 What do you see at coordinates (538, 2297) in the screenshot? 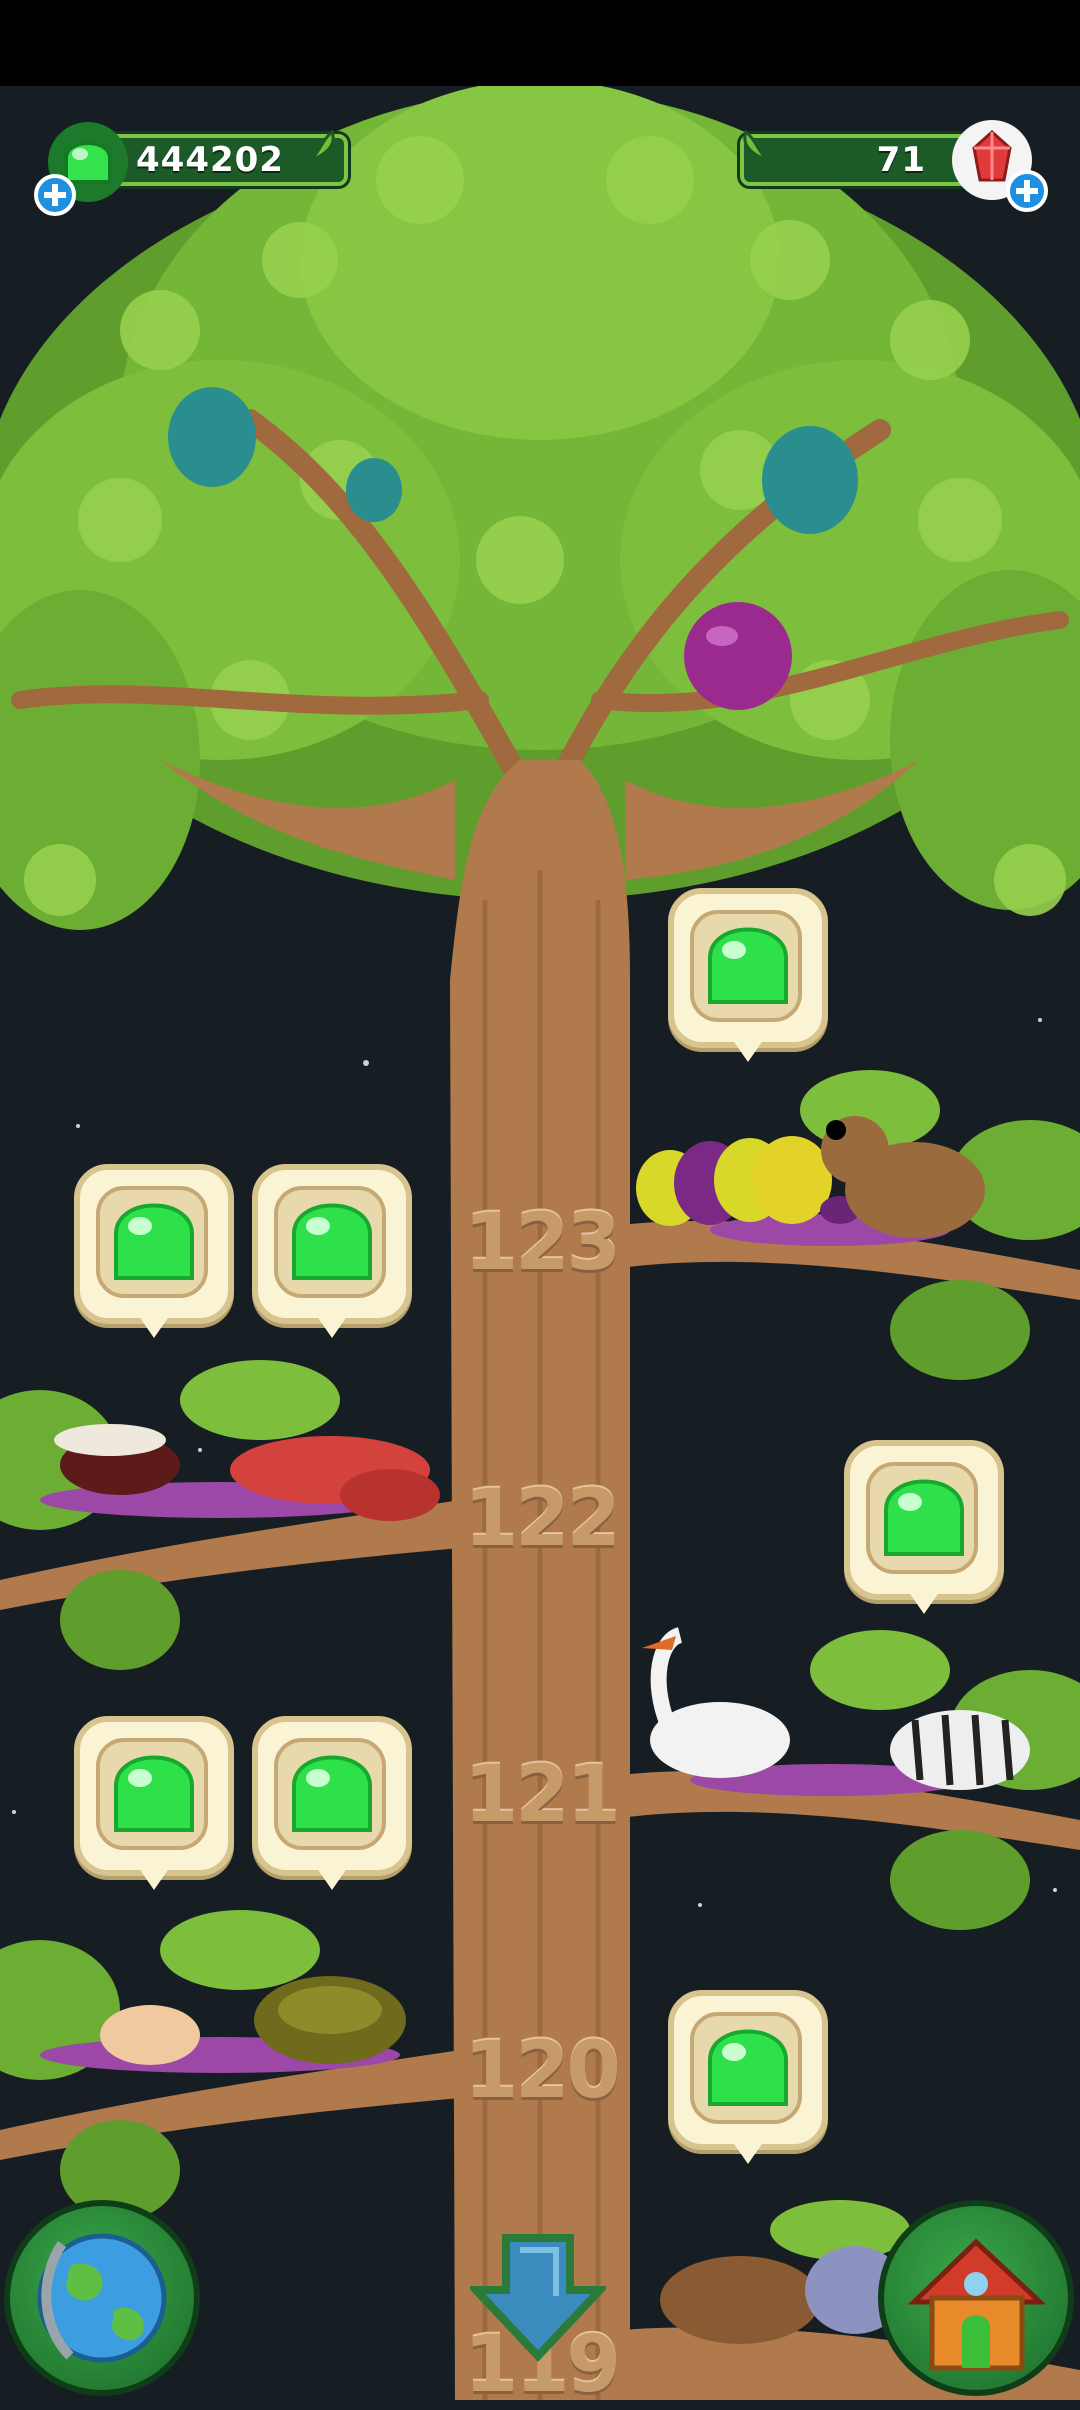
I see `scroll-down-button` at bounding box center [538, 2297].